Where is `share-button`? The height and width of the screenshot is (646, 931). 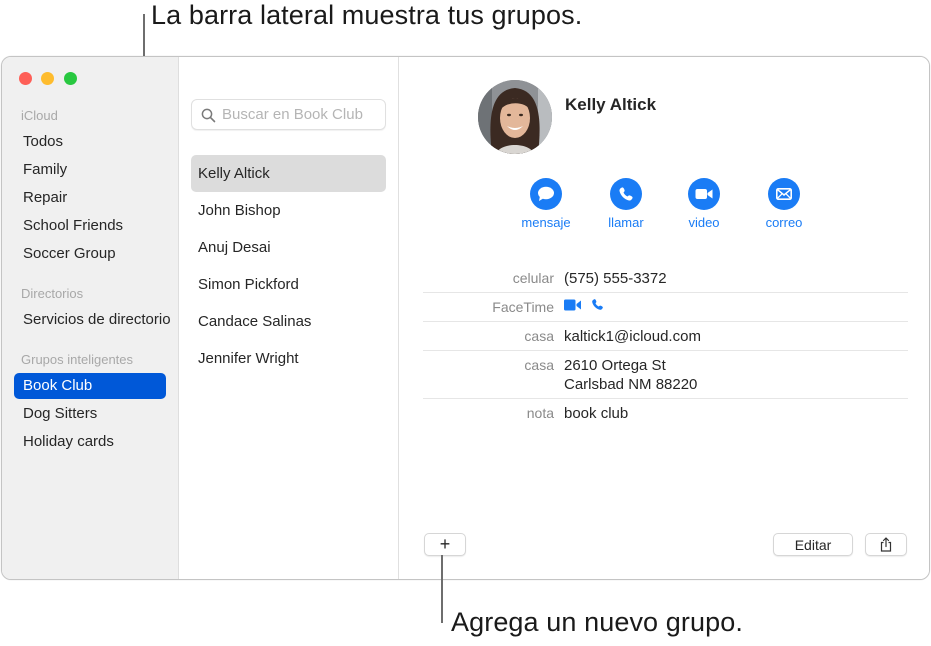 share-button is located at coordinates (886, 544).